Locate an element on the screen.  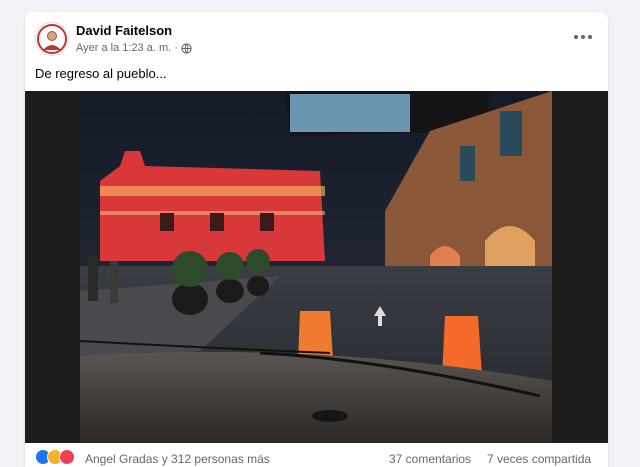
post-meta: Ayer a la 1:23 a. m. · is located at coordinates (134, 48).